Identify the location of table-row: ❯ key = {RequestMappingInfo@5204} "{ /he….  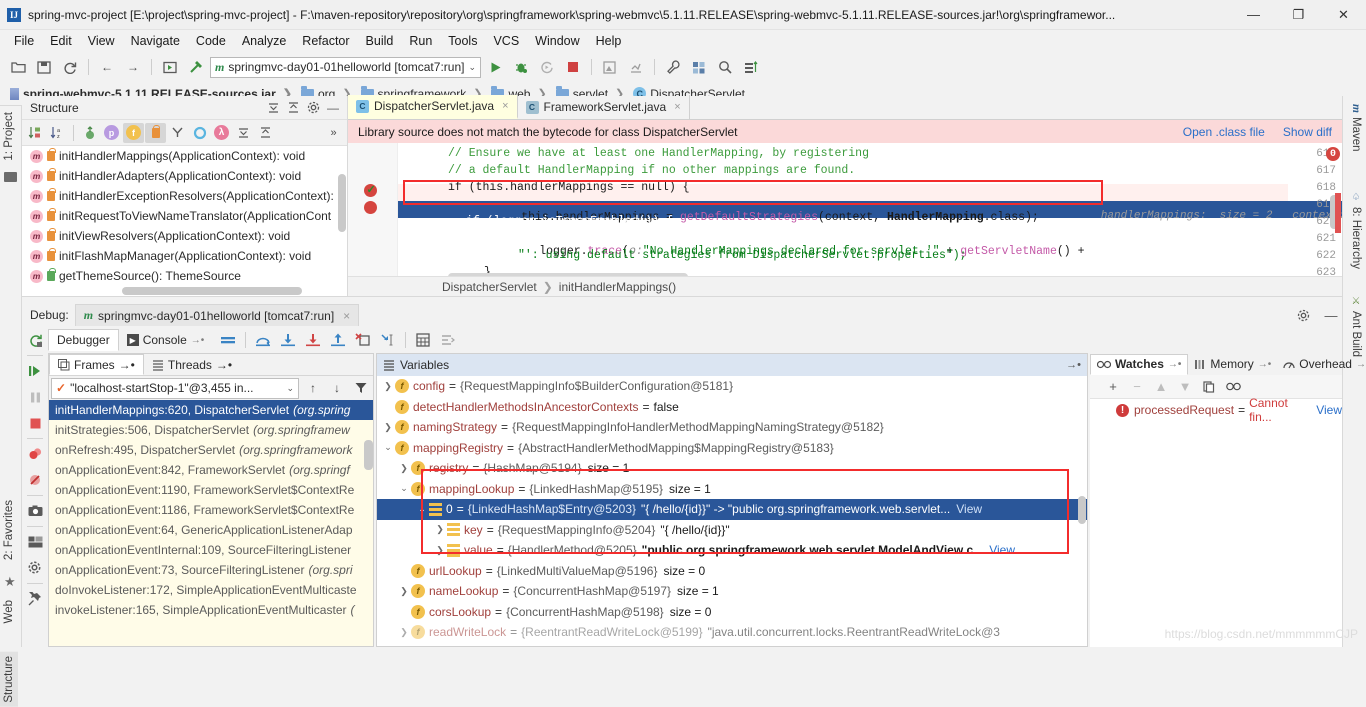
(732, 530).